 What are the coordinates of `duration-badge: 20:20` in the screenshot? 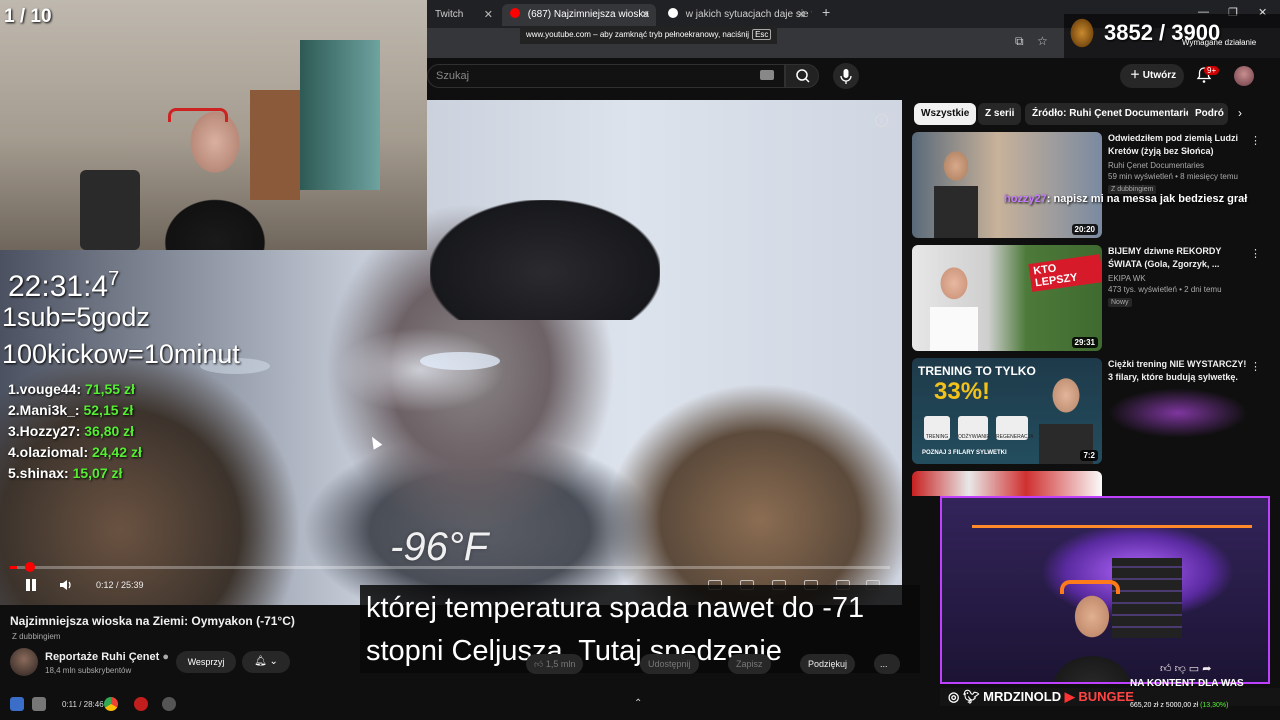 It's located at (1084, 229).